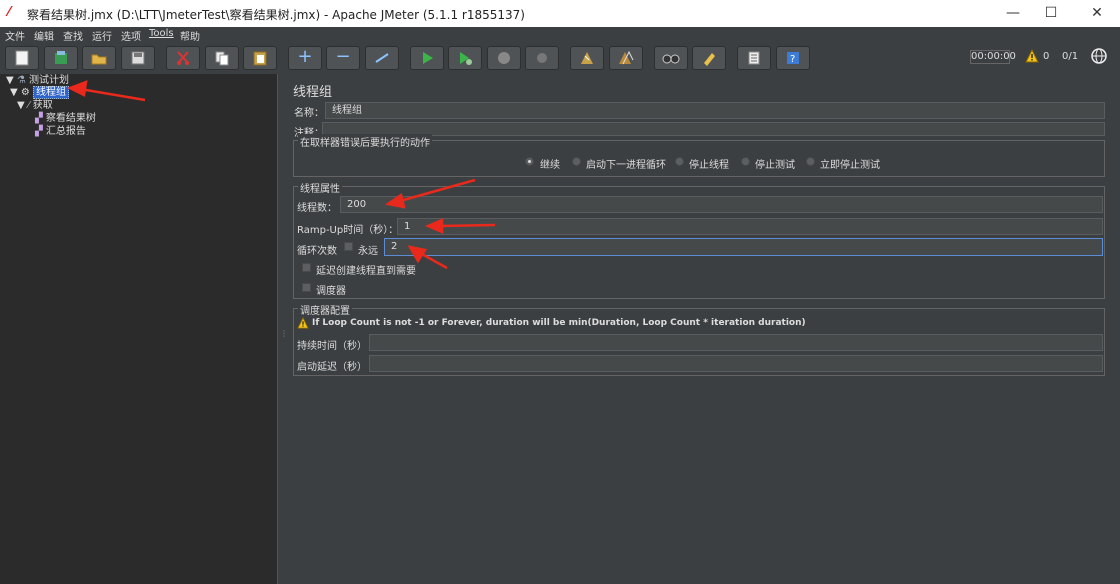 This screenshot has width=1120, height=584. I want to click on save-icon, so click(138, 58).